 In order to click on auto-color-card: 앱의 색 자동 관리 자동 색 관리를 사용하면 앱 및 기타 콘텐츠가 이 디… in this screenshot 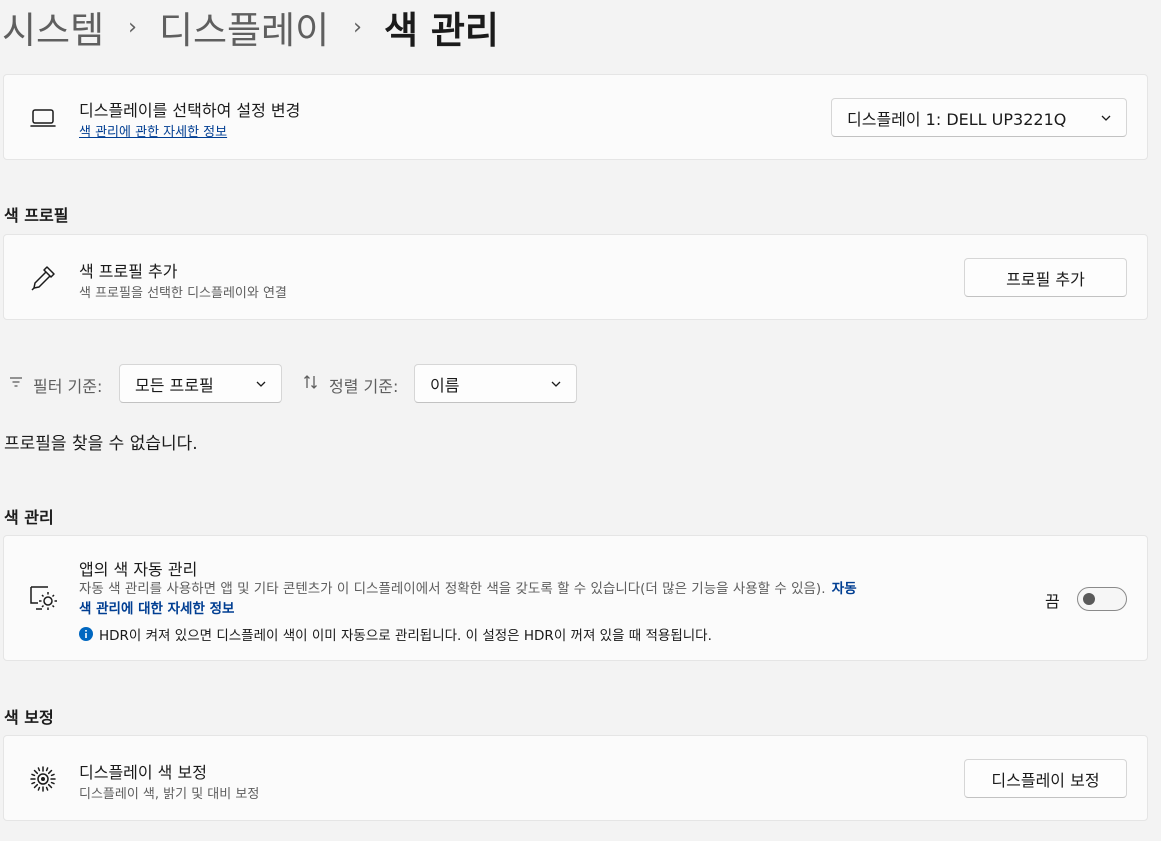, I will do `click(575, 598)`.